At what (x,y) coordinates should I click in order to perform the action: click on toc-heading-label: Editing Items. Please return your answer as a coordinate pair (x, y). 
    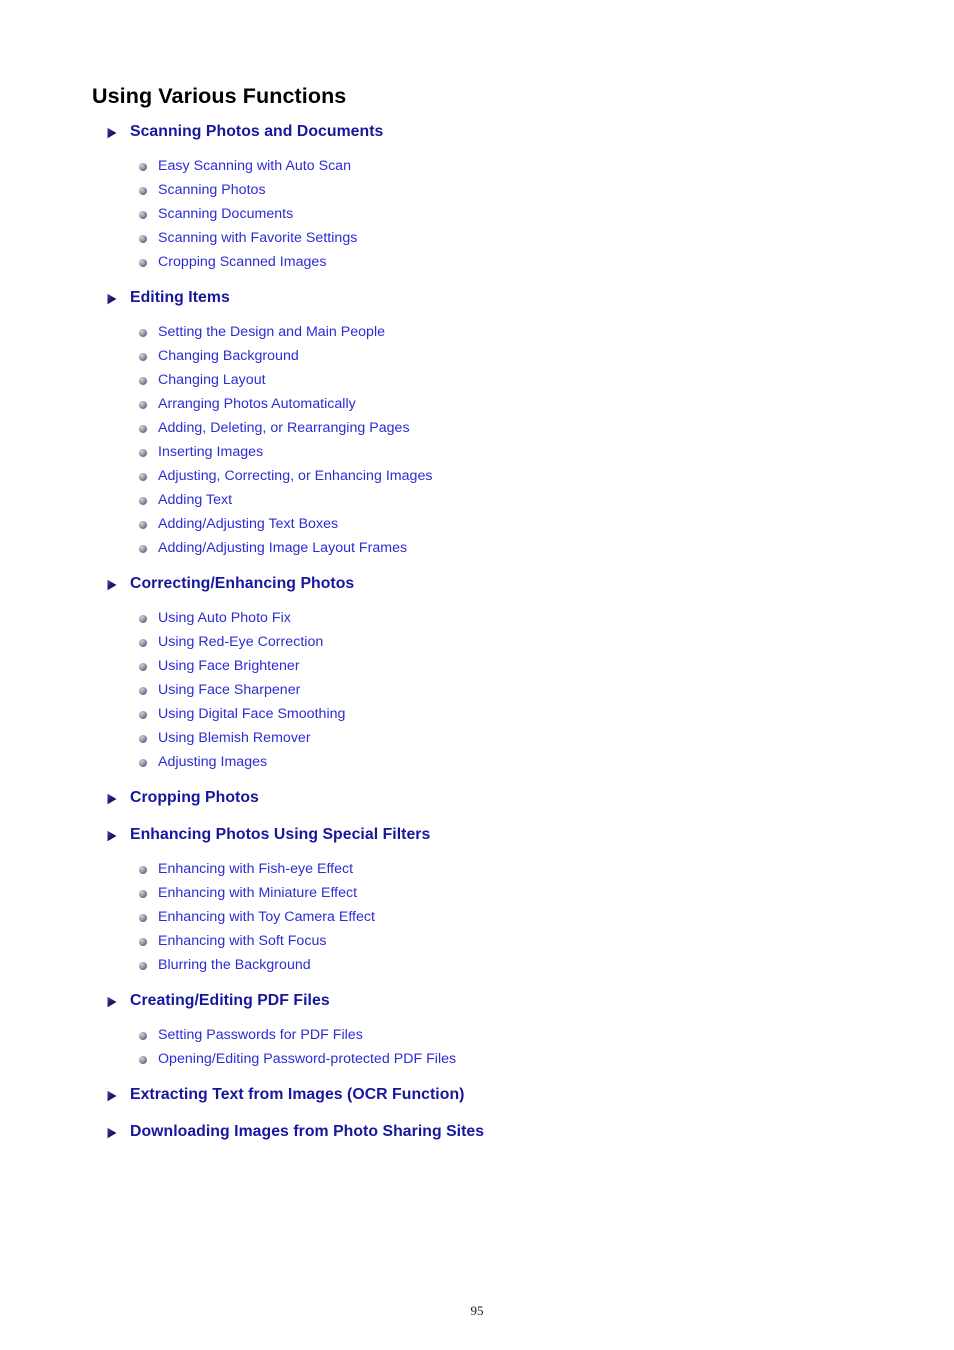
    Looking at the image, I should click on (180, 297).